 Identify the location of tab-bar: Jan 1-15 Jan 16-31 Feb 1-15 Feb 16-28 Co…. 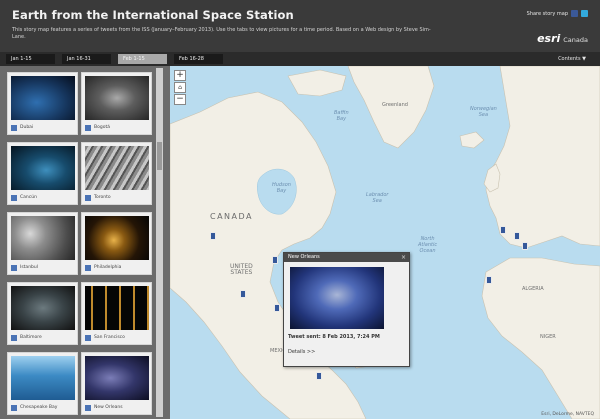
(300, 59).